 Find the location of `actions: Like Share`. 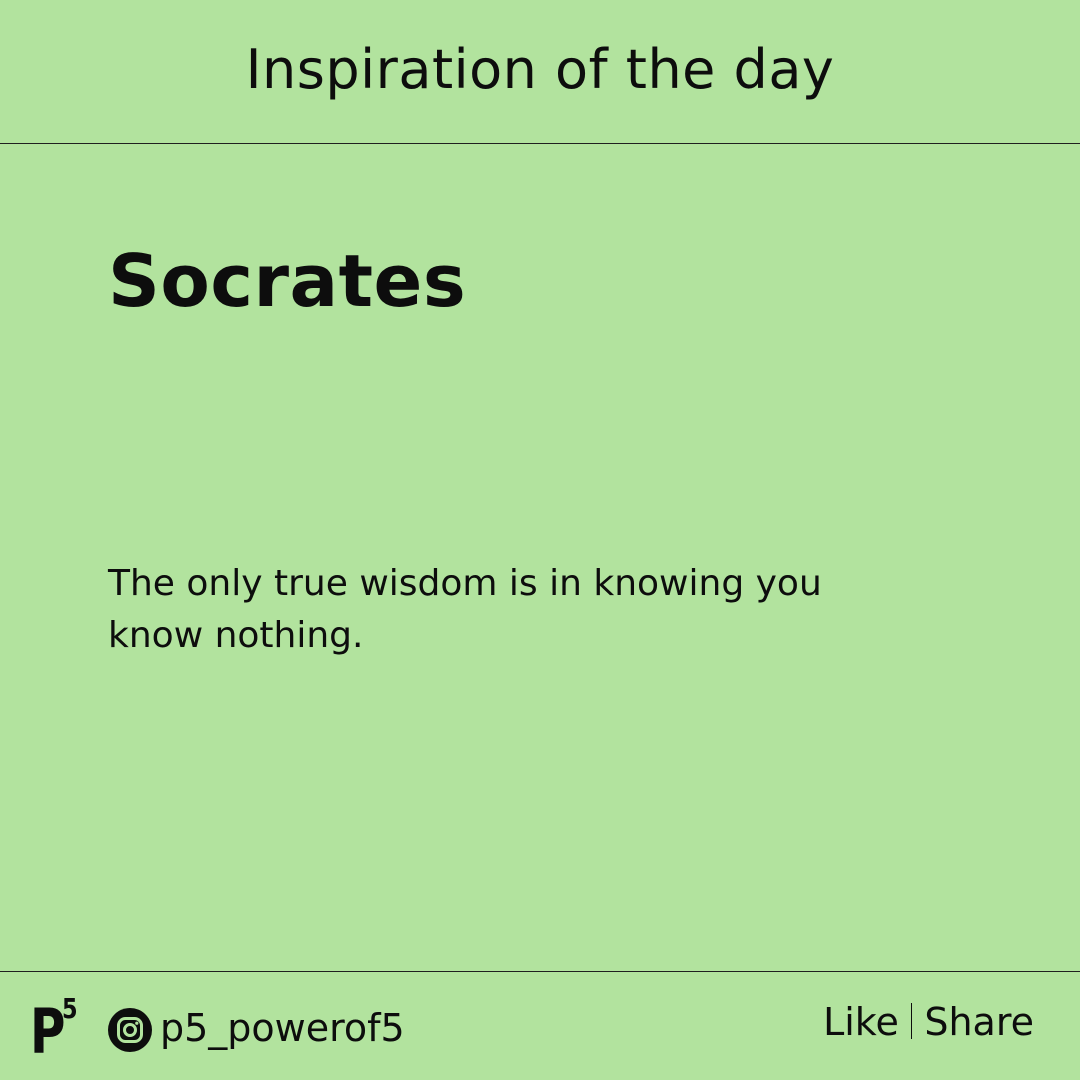

actions: Like Share is located at coordinates (928, 1022).